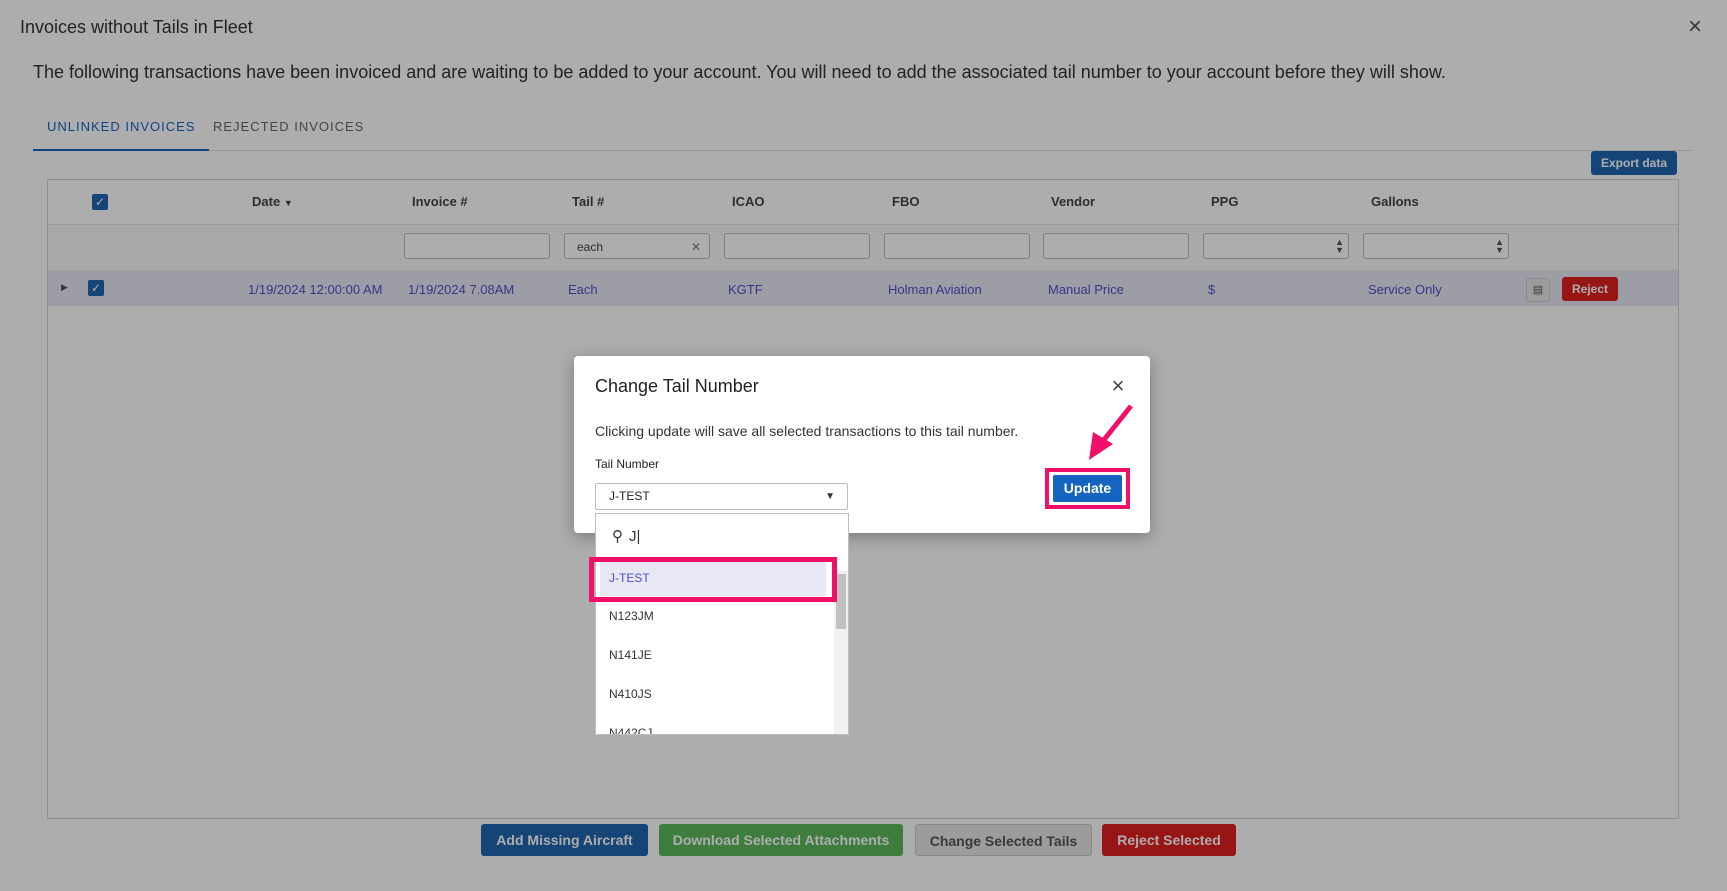  What do you see at coordinates (677, 386) in the screenshot?
I see `modal-title: Change Tail Number` at bounding box center [677, 386].